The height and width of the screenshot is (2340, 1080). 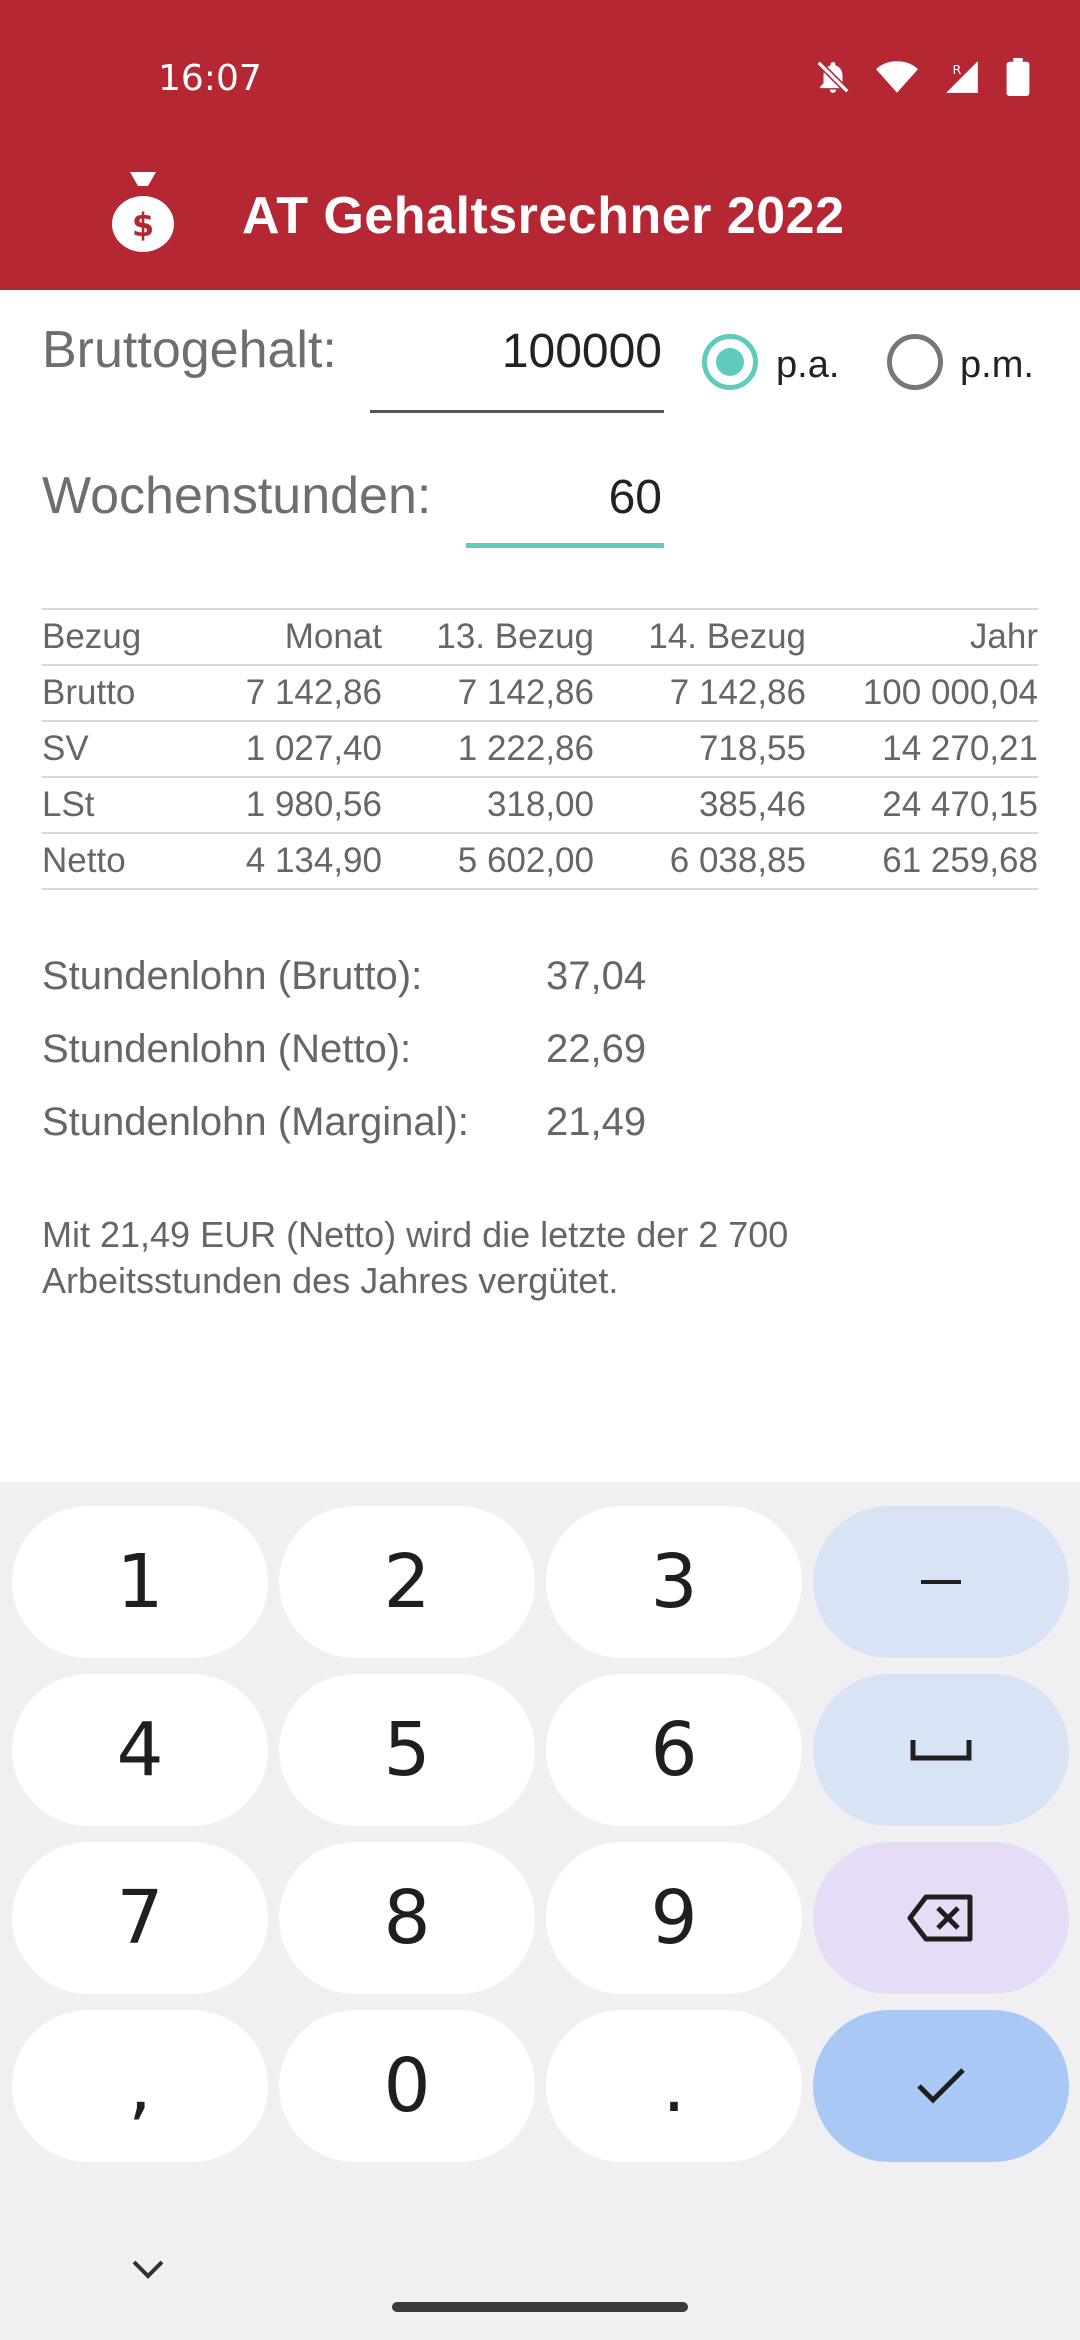 What do you see at coordinates (922, 692) in the screenshot?
I see `cell-jahr: 100 000,04` at bounding box center [922, 692].